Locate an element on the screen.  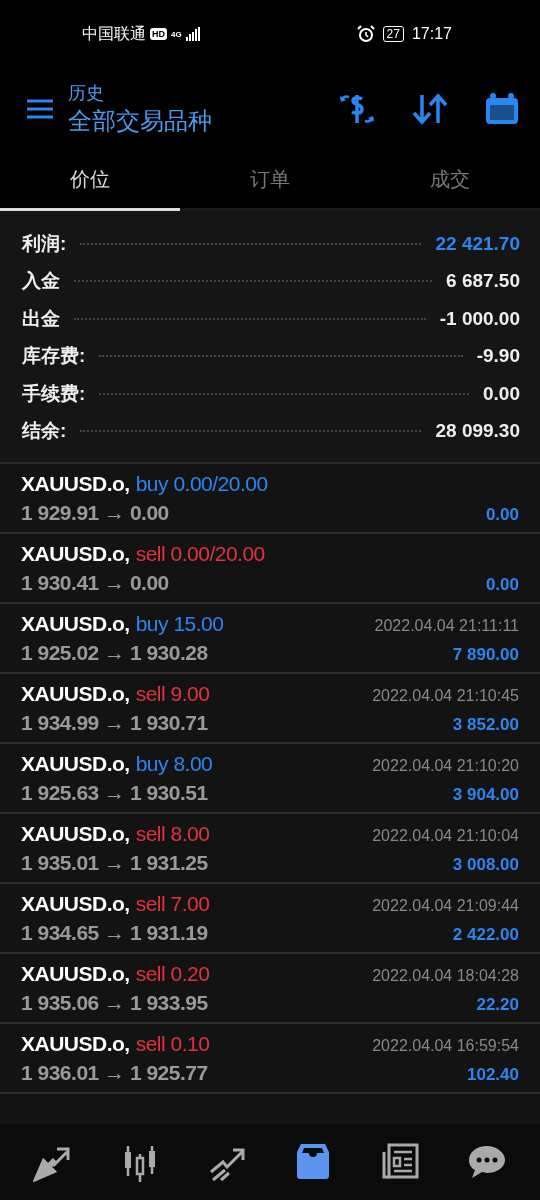
trade-prices: 1 925.02 → 1 930.28 is located at coordinates (114, 653).